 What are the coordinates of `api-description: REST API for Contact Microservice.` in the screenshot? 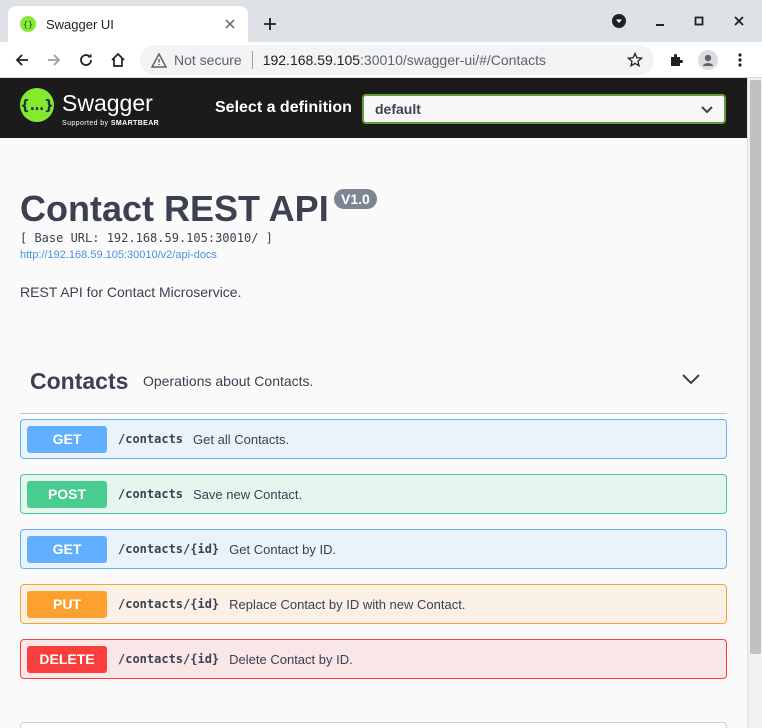 It's located at (131, 292).